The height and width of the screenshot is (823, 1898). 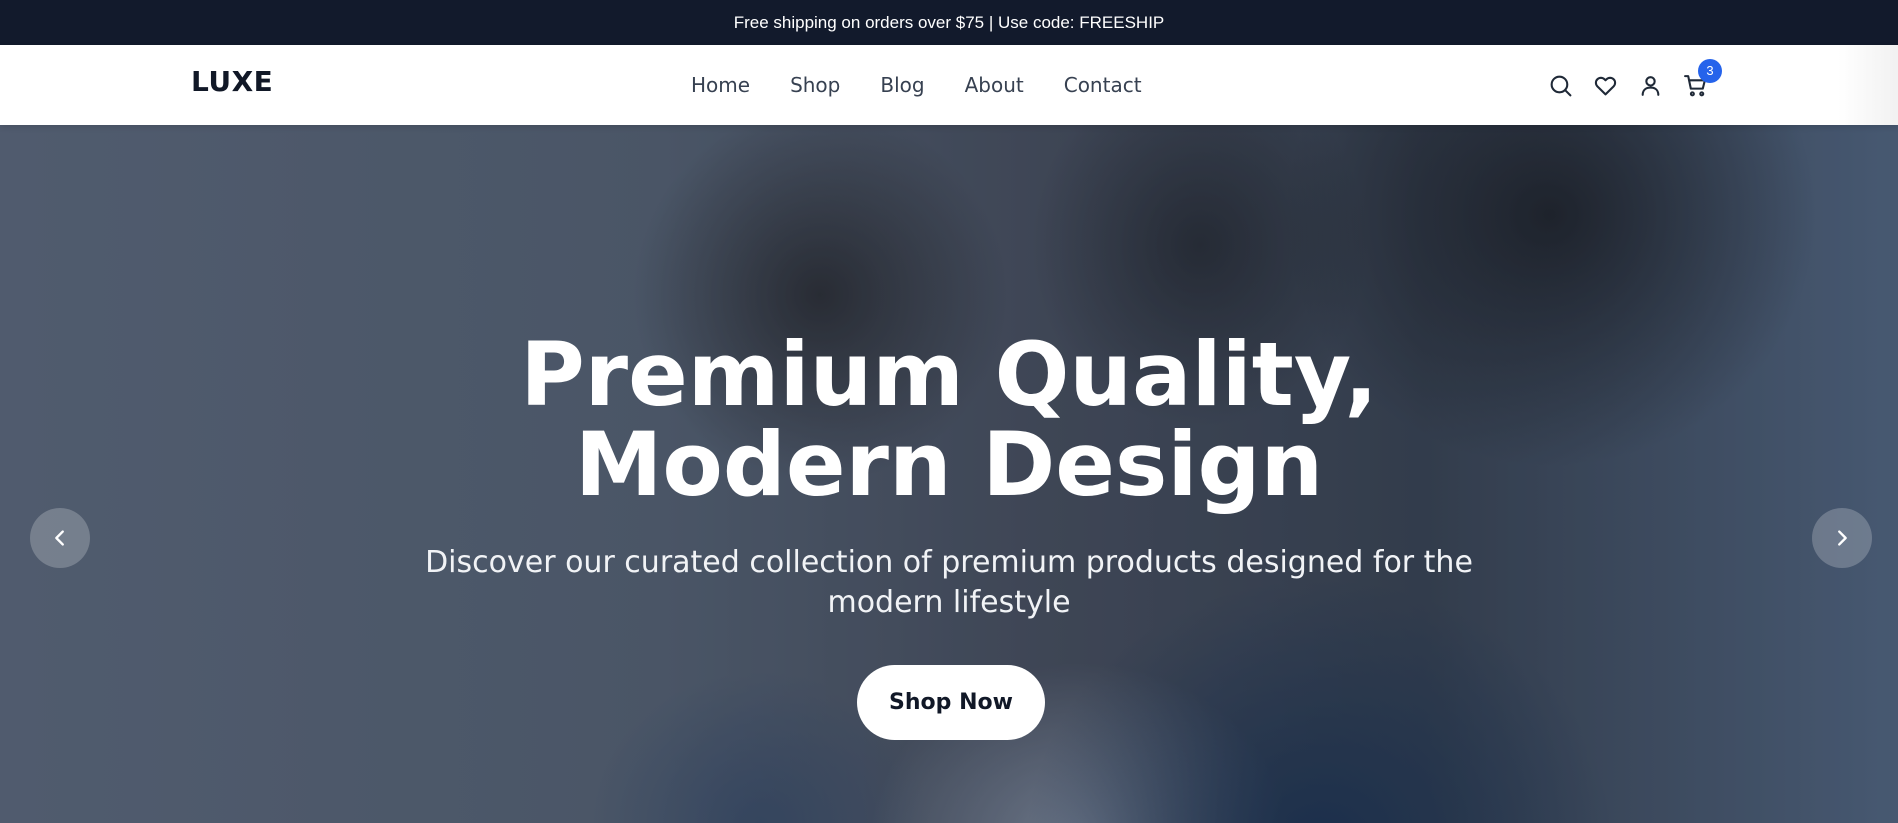 What do you see at coordinates (1650, 85) in the screenshot?
I see `user-icon` at bounding box center [1650, 85].